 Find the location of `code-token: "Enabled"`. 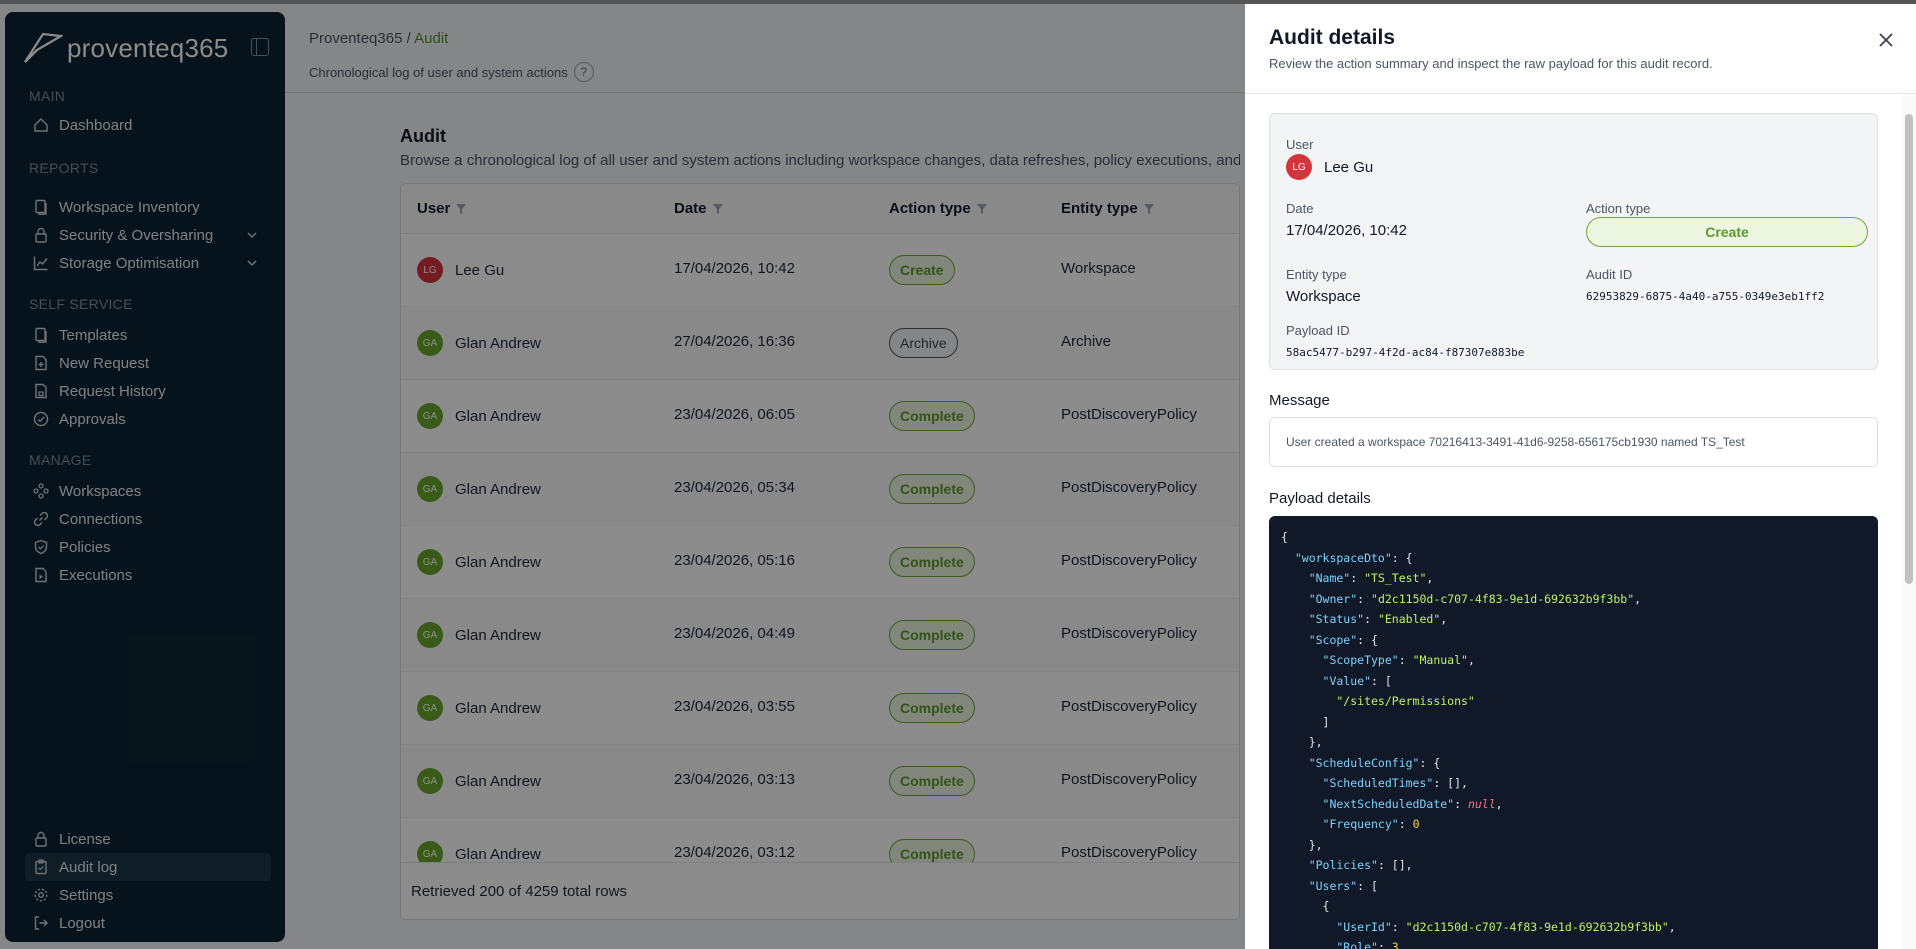

code-token: "Enabled" is located at coordinates (1409, 619).